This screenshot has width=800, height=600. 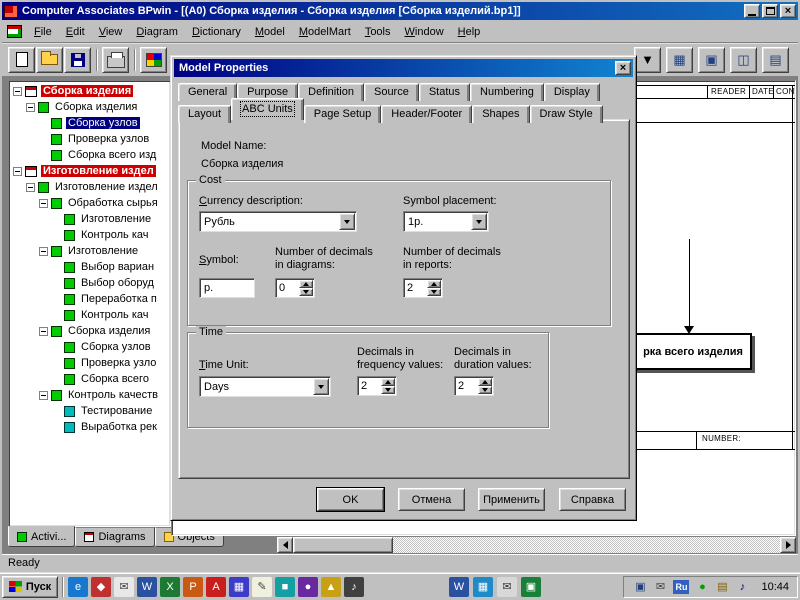 What do you see at coordinates (157, 32) in the screenshot?
I see `menu-item-diagram: Diagram` at bounding box center [157, 32].